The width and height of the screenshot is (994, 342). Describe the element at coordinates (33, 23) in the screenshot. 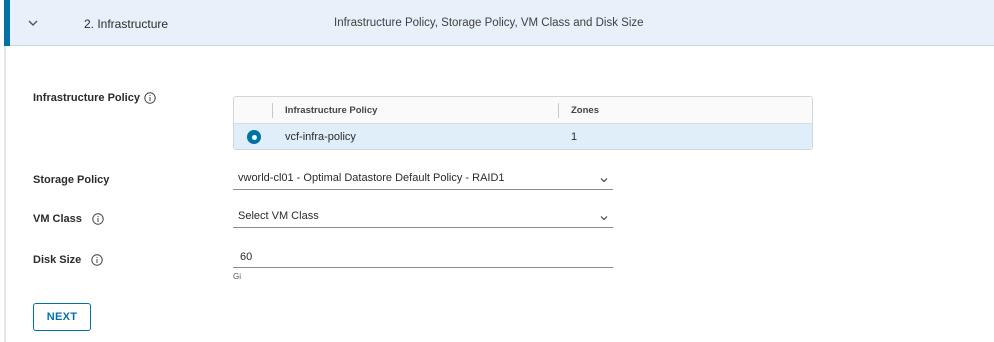

I see `chevron-down-icon` at that location.